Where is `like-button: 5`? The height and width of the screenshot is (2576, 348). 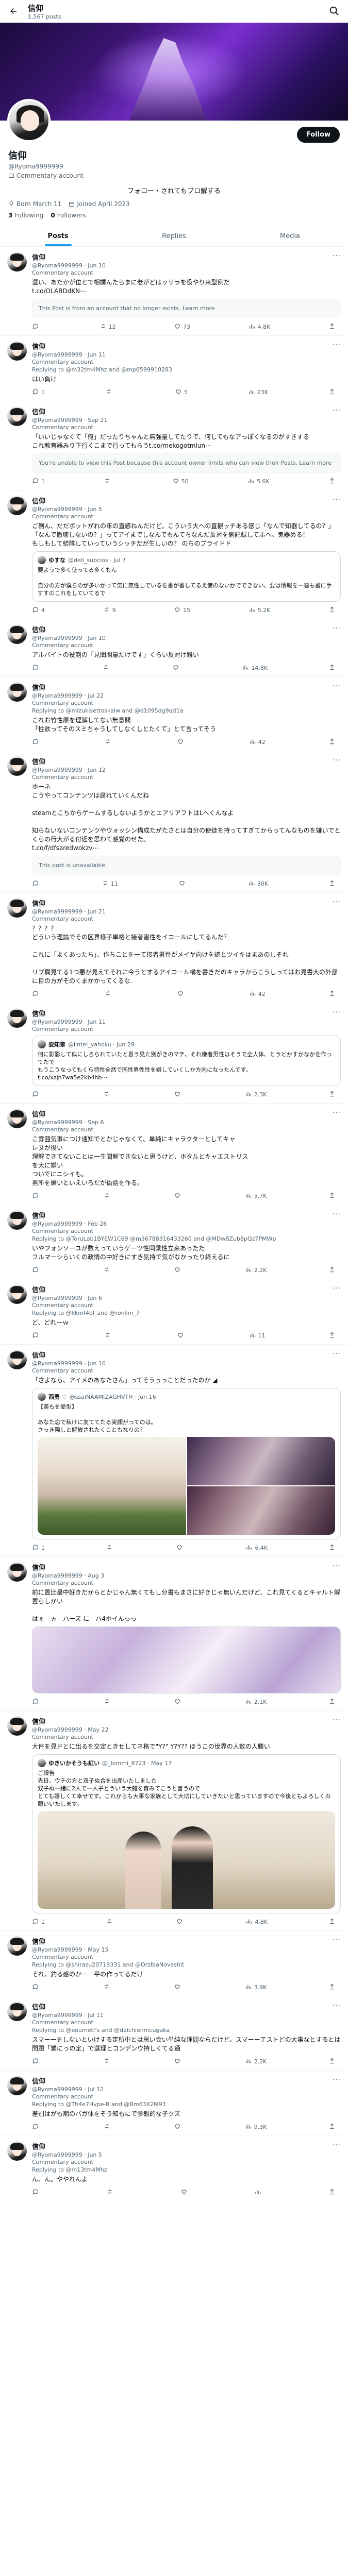
like-button: 5 is located at coordinates (181, 392).